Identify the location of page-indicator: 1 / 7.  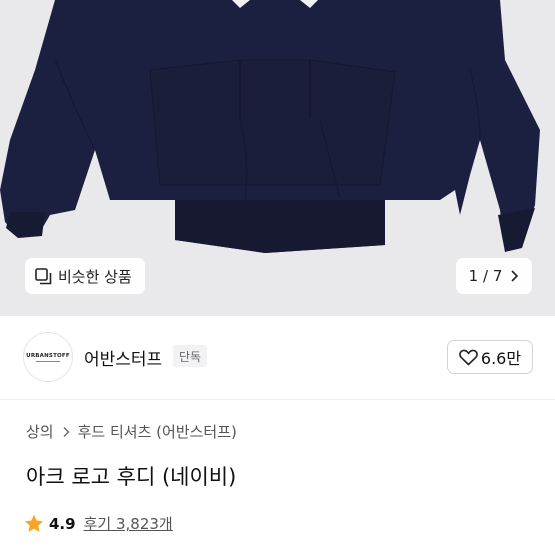
(485, 276).